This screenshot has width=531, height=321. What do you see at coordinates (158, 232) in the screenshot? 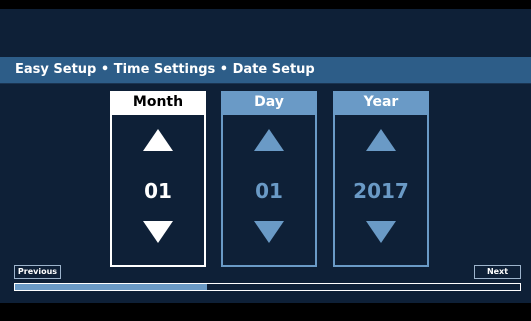
I see `month-decrement-icon` at bounding box center [158, 232].